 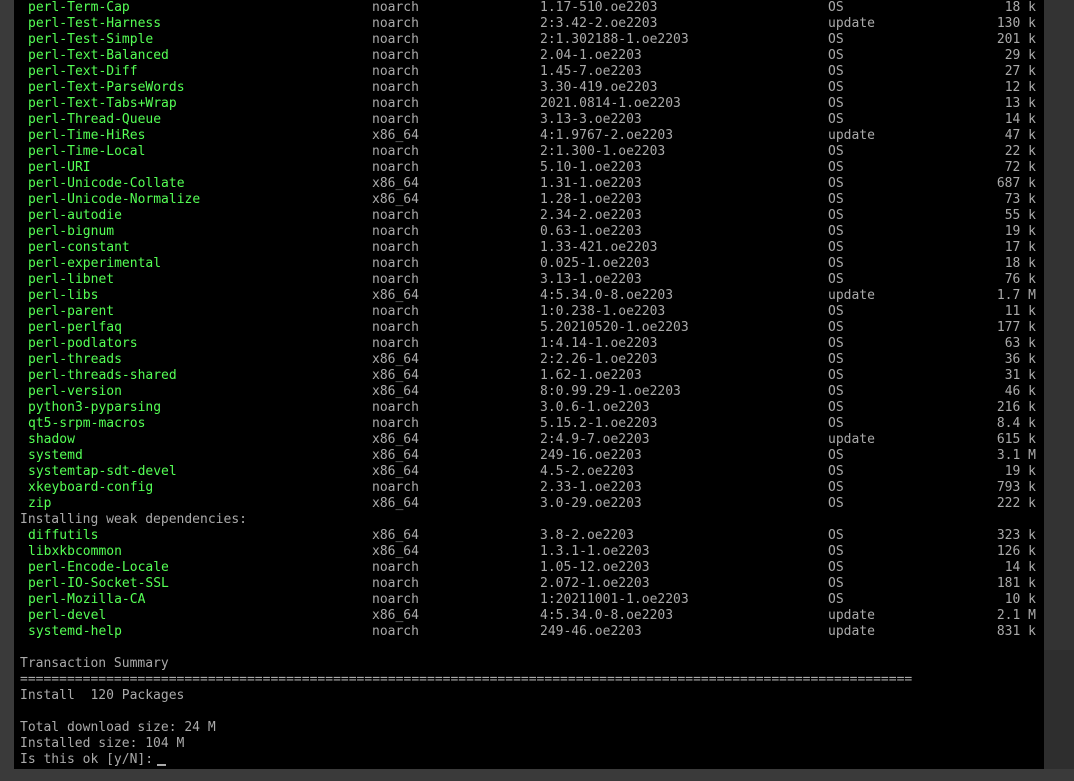 What do you see at coordinates (1020, 215) in the screenshot?
I see `package-size: 55 k` at bounding box center [1020, 215].